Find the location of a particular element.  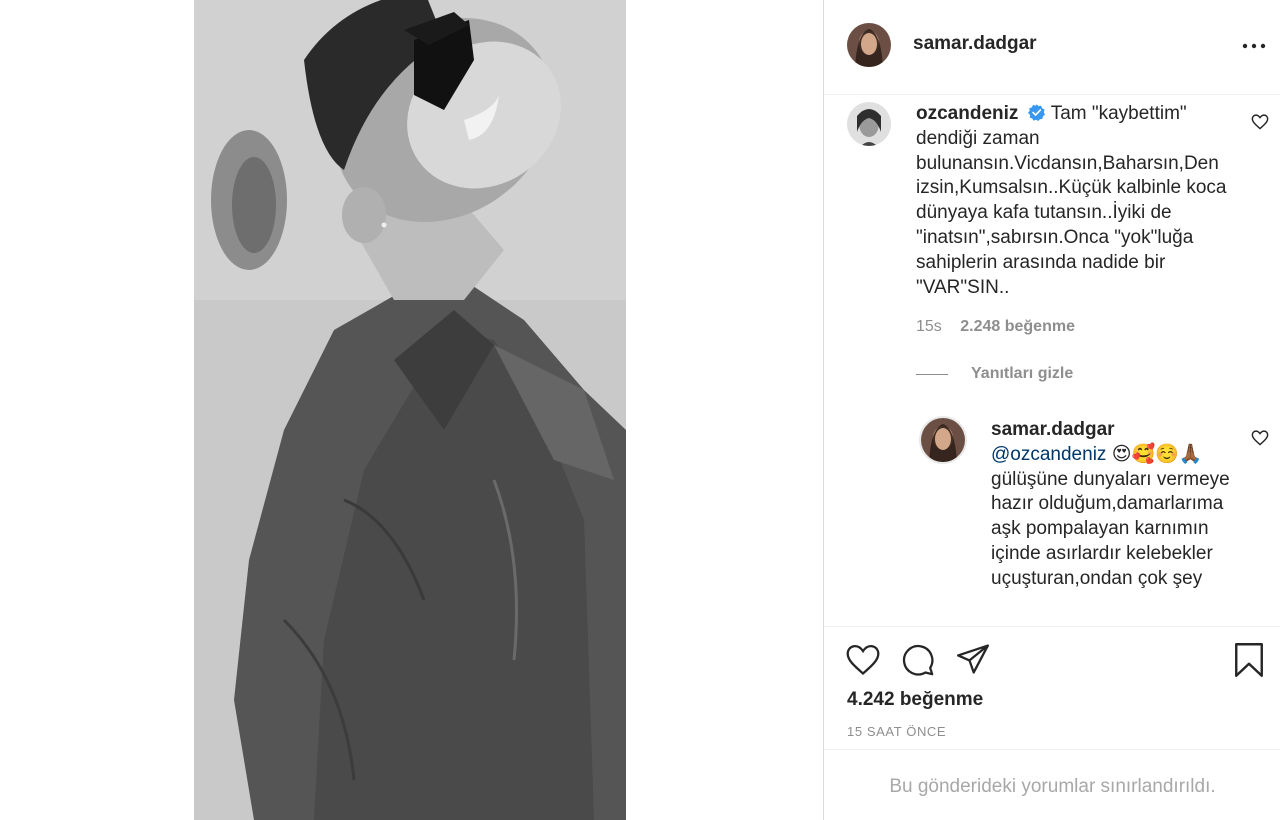

comment-heart-icon is located at coordinates (1260, 122).